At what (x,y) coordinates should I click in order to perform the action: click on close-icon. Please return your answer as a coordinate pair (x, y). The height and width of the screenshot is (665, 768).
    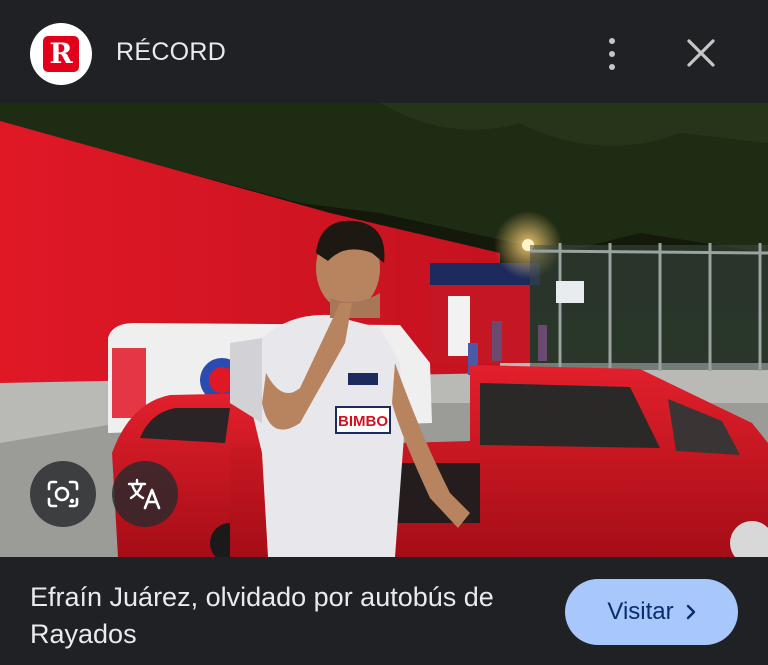
    Looking at the image, I should click on (701, 53).